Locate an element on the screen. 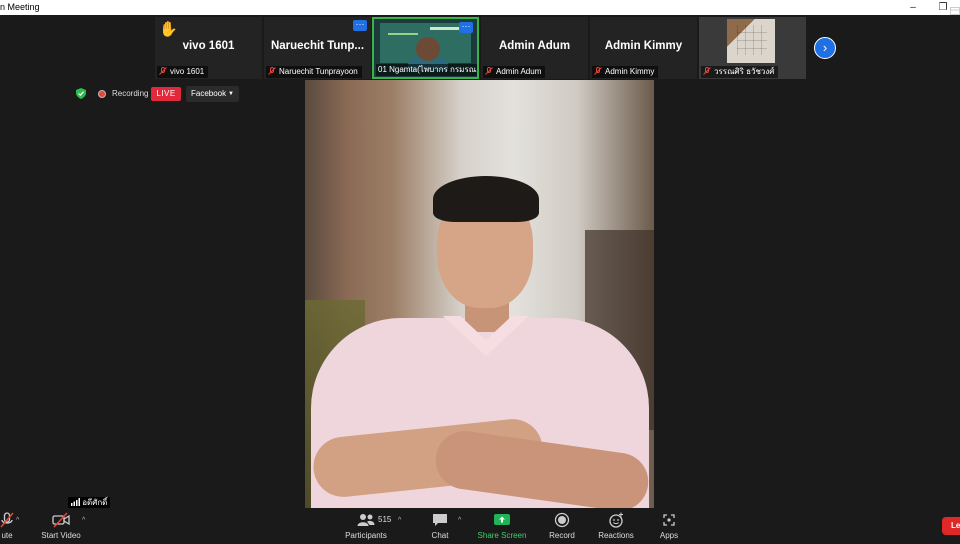 The width and height of the screenshot is (960, 544). participant-label: Admin Adum is located at coordinates (514, 72).